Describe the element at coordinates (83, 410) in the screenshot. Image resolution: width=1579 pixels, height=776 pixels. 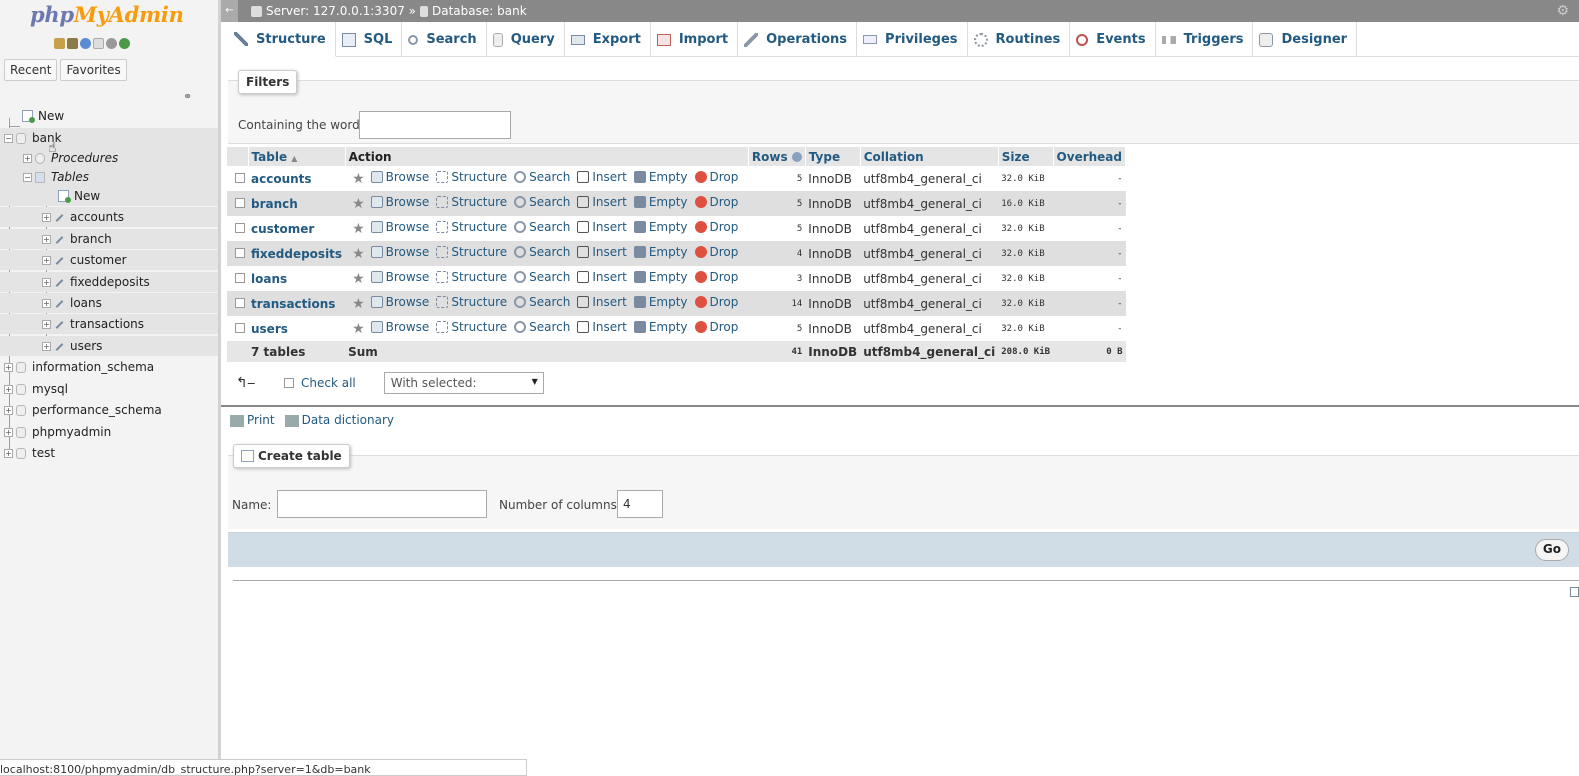
I see `tree-db-performance-schema: + performance_schema` at that location.